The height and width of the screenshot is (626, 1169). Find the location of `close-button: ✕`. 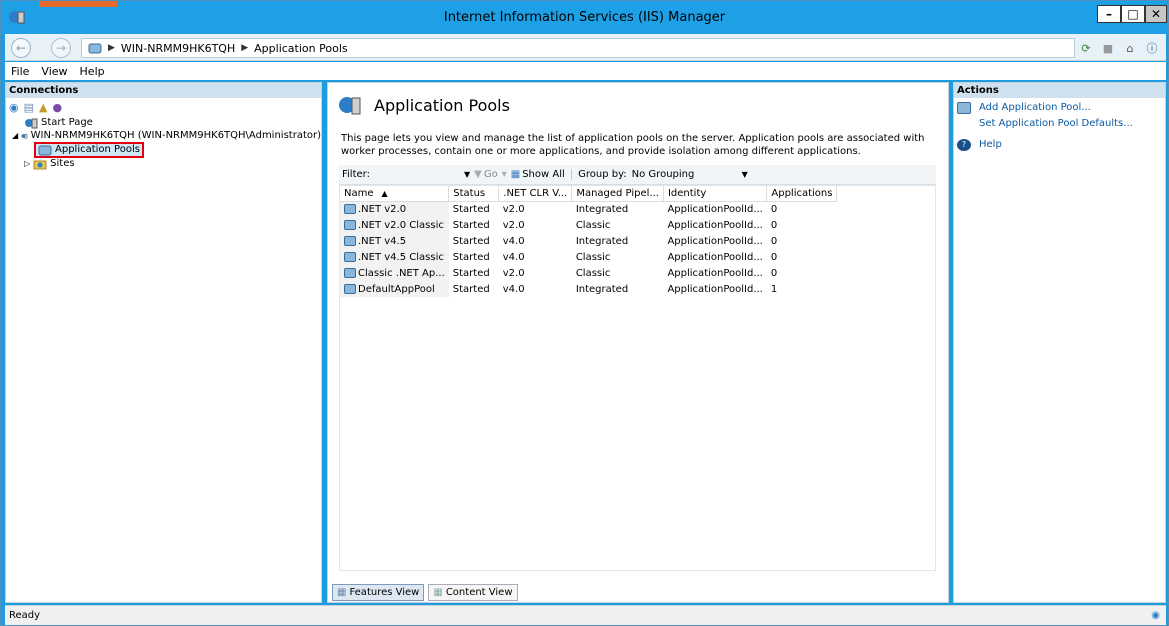

close-button: ✕ is located at coordinates (1156, 14).